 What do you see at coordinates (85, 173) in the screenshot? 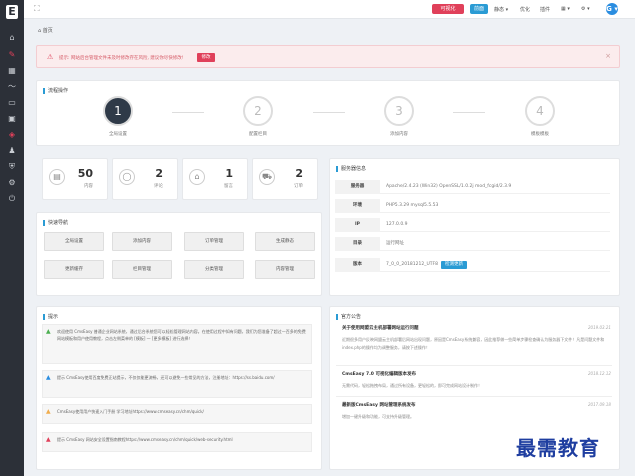
I see `stat-number: 50` at bounding box center [85, 173].